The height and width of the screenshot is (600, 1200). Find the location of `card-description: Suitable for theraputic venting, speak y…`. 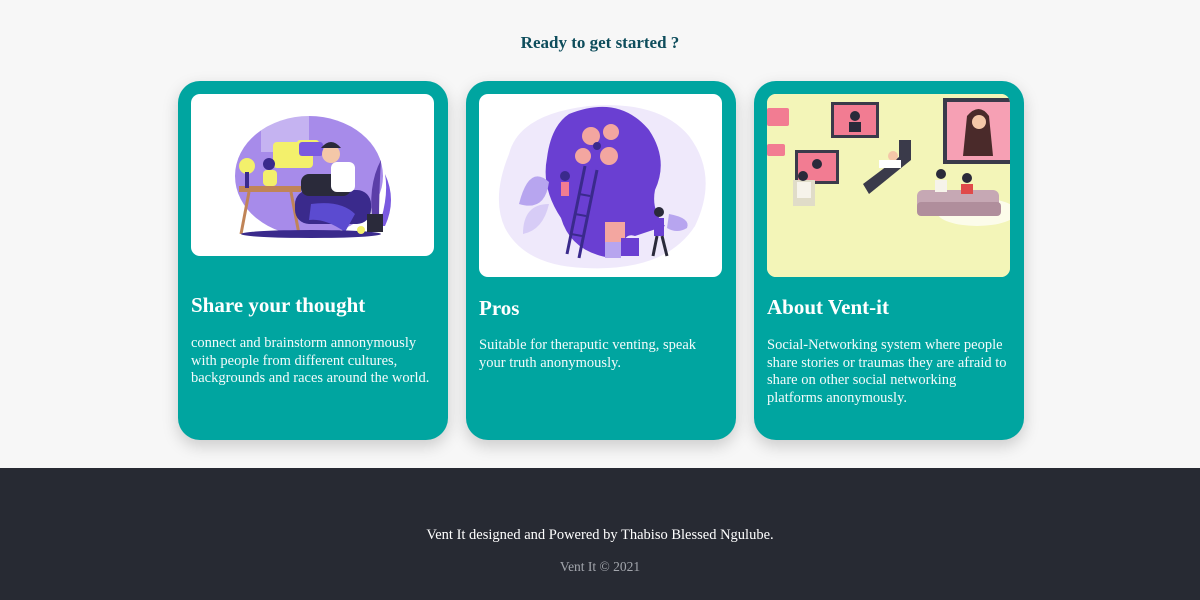

card-description: Suitable for theraputic venting, speak y… is located at coordinates (588, 354).